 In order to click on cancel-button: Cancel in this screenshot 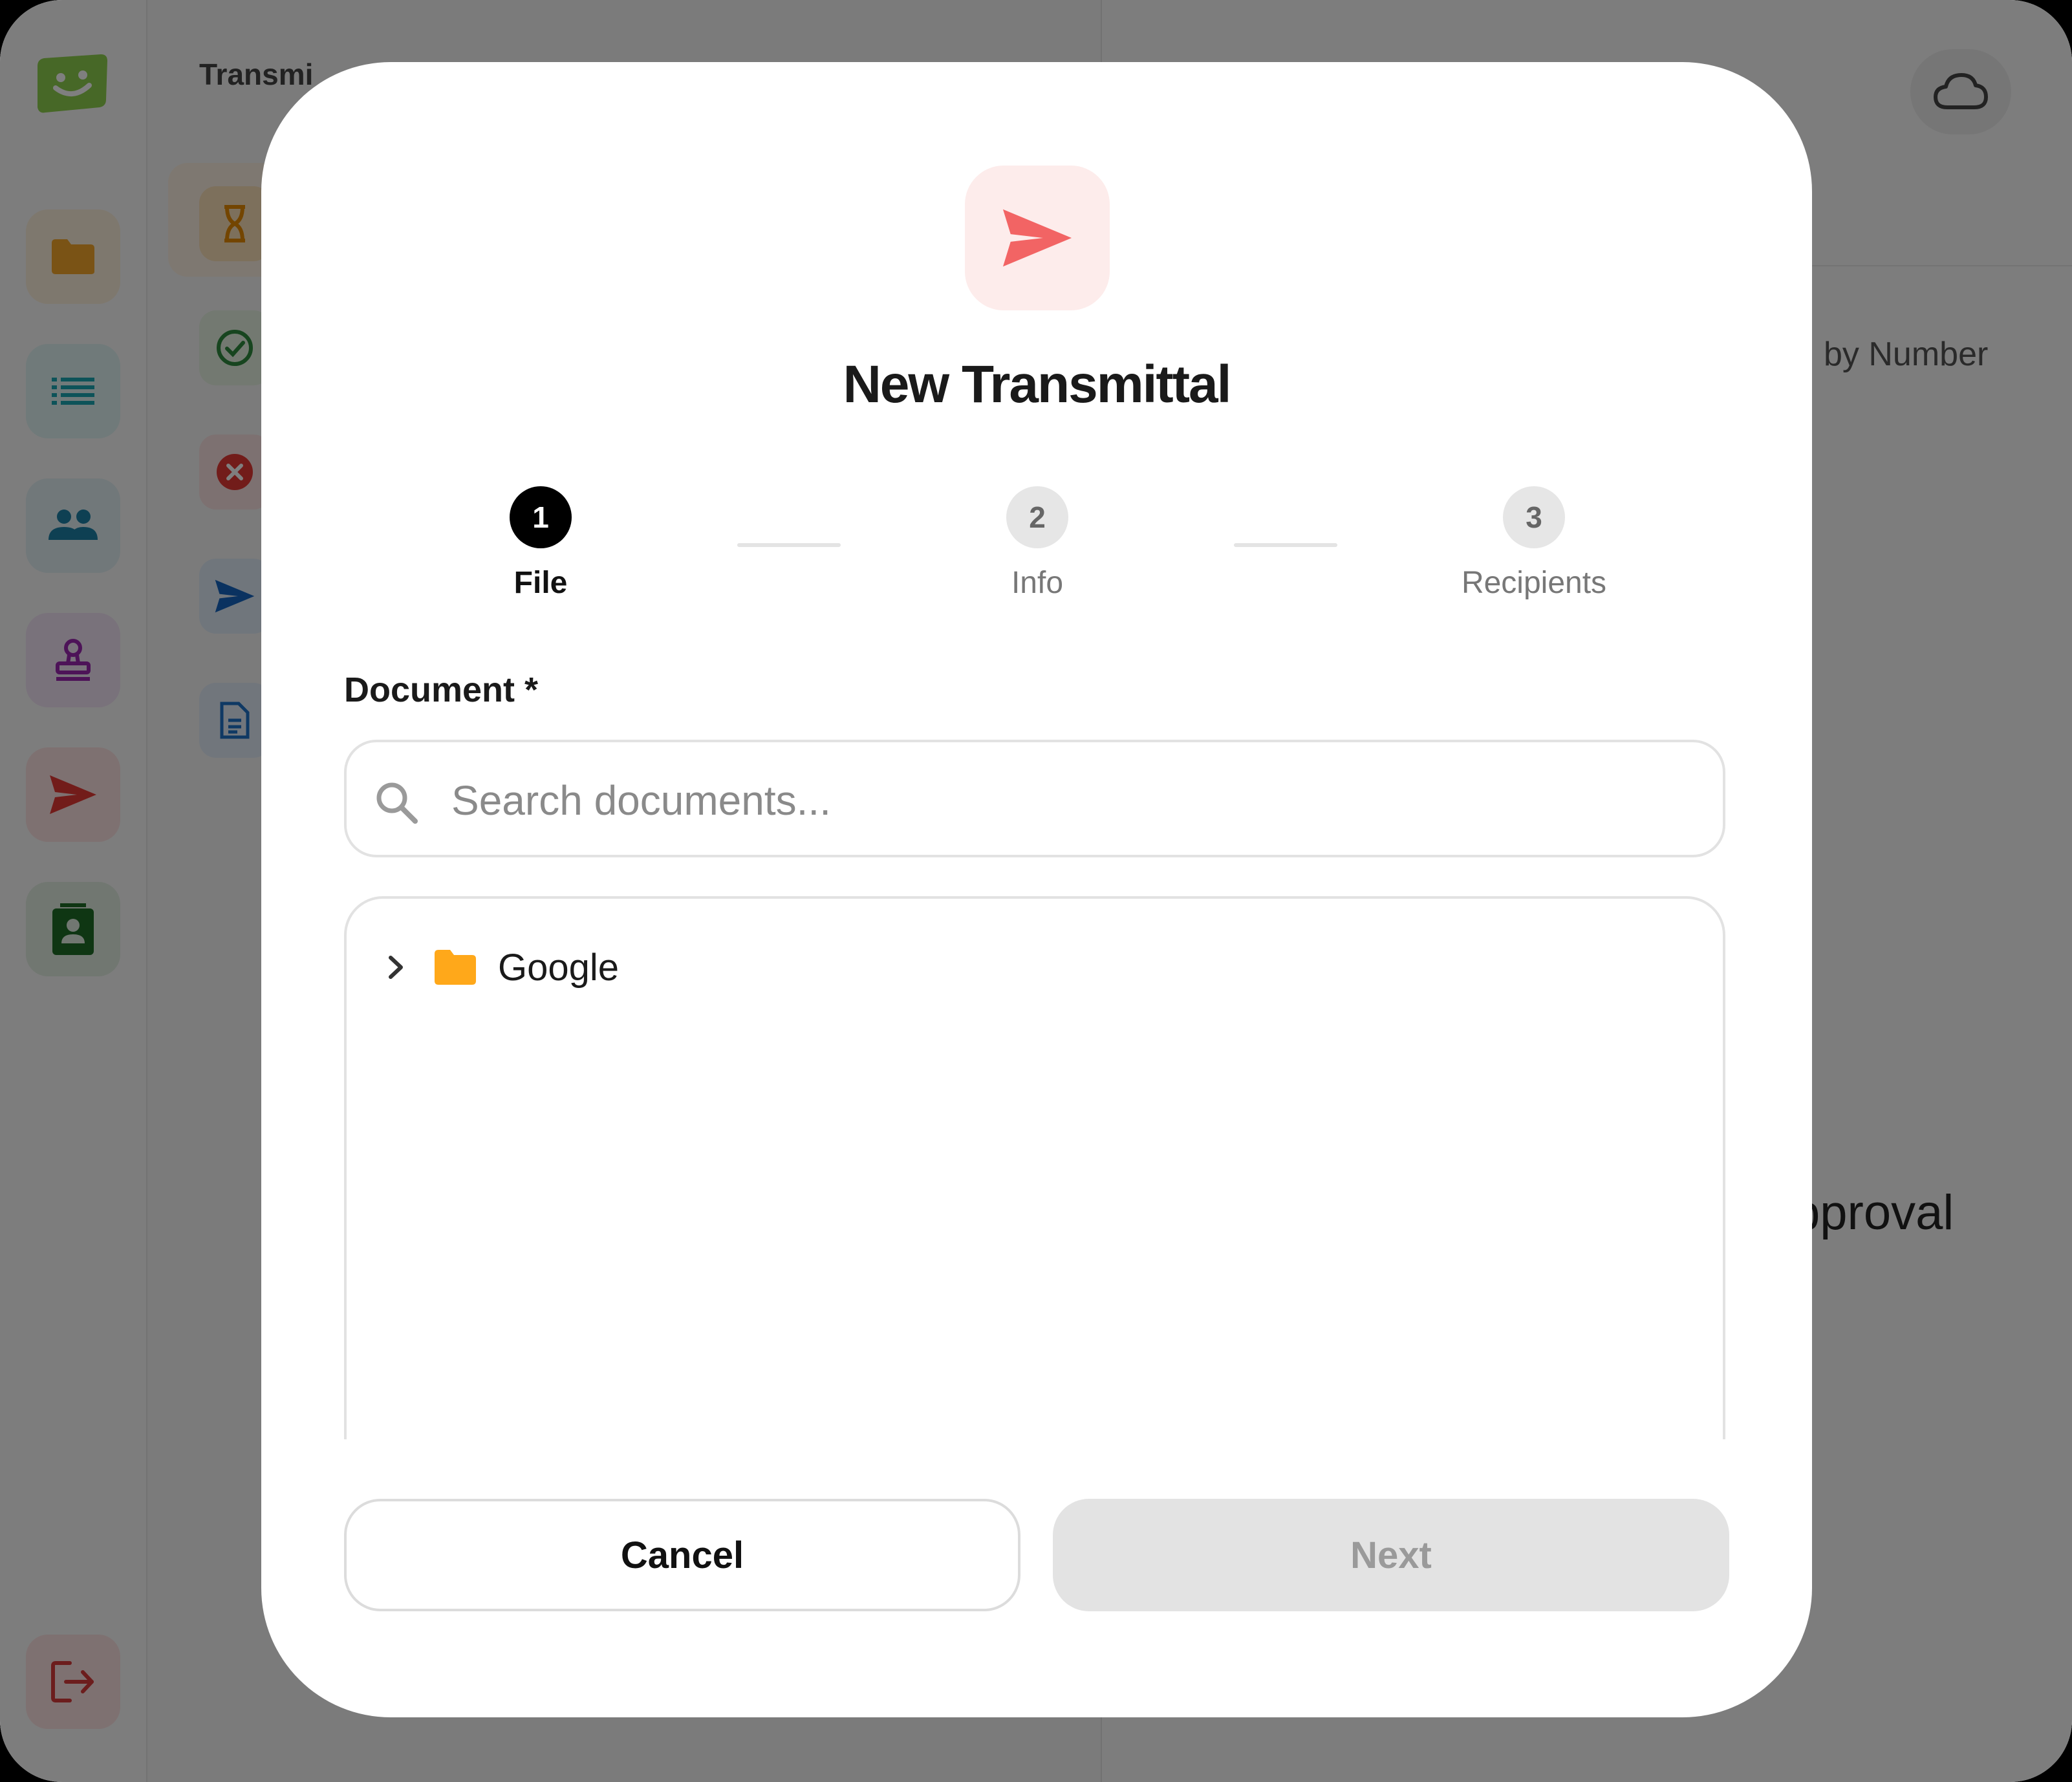, I will do `click(682, 1555)`.